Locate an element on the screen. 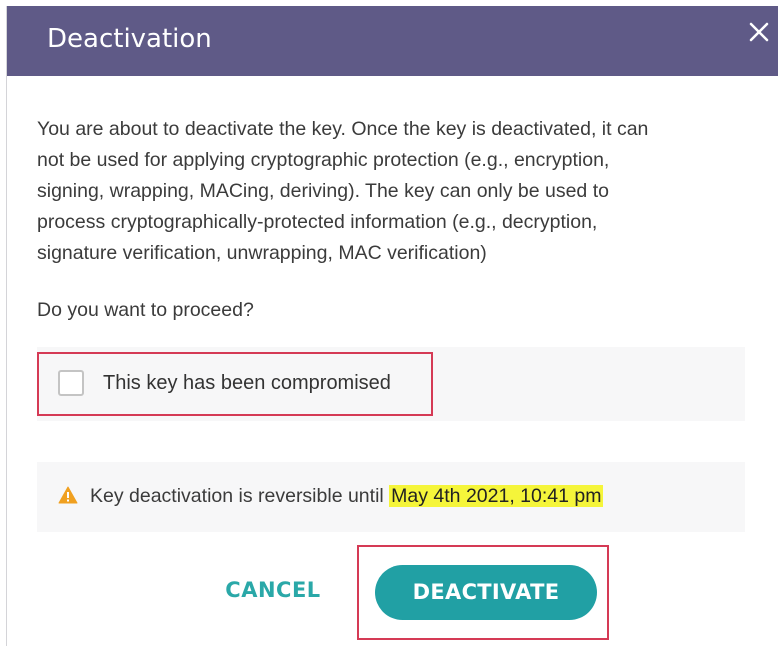 This screenshot has width=778, height=646. close-icon is located at coordinates (759, 32).